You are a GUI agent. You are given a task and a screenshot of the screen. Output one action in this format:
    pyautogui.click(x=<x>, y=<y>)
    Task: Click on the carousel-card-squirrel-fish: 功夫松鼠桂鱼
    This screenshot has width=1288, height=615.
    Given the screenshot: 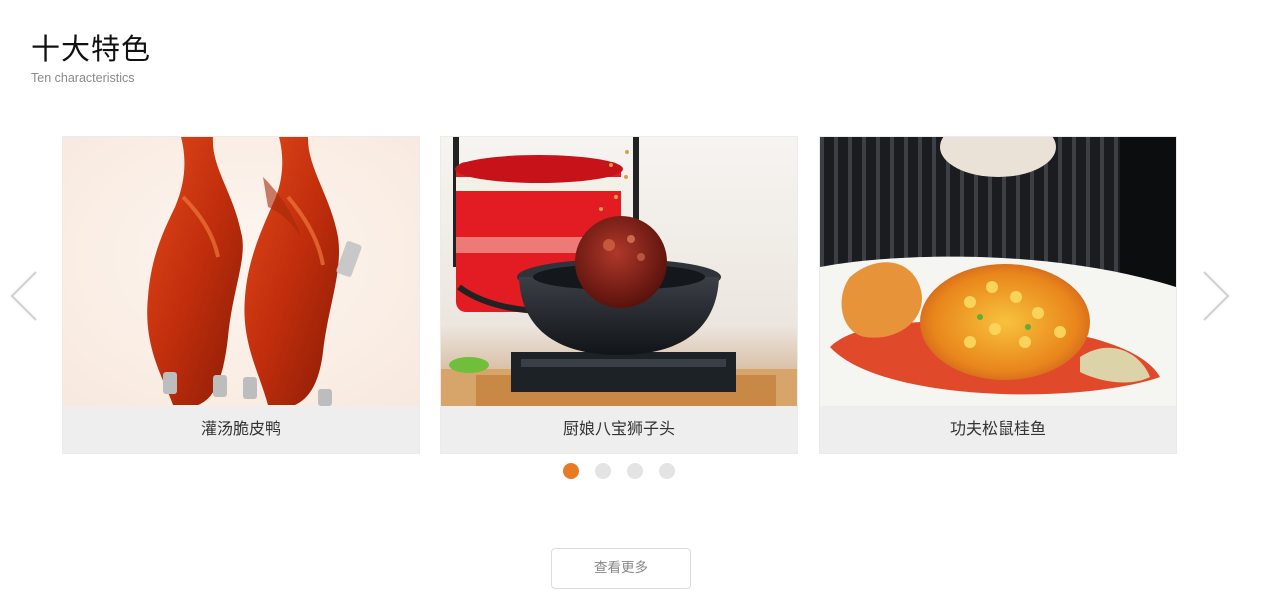 What is the action you would take?
    pyautogui.click(x=998, y=295)
    